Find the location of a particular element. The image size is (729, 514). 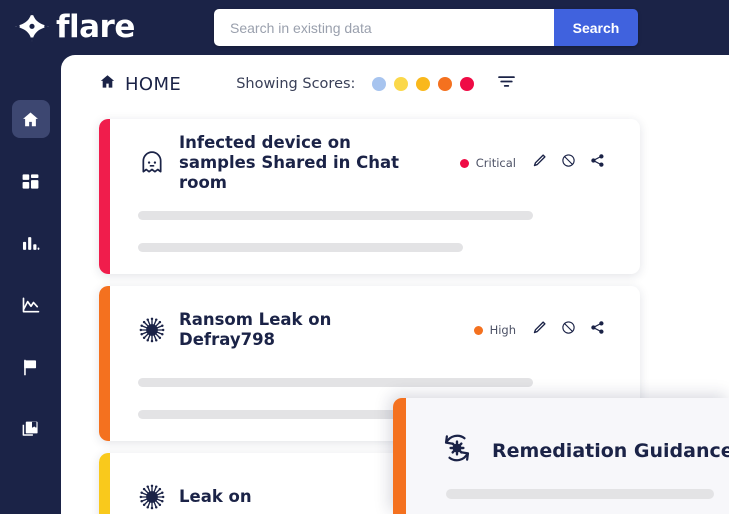

severity-label: Critical is located at coordinates (495, 163).